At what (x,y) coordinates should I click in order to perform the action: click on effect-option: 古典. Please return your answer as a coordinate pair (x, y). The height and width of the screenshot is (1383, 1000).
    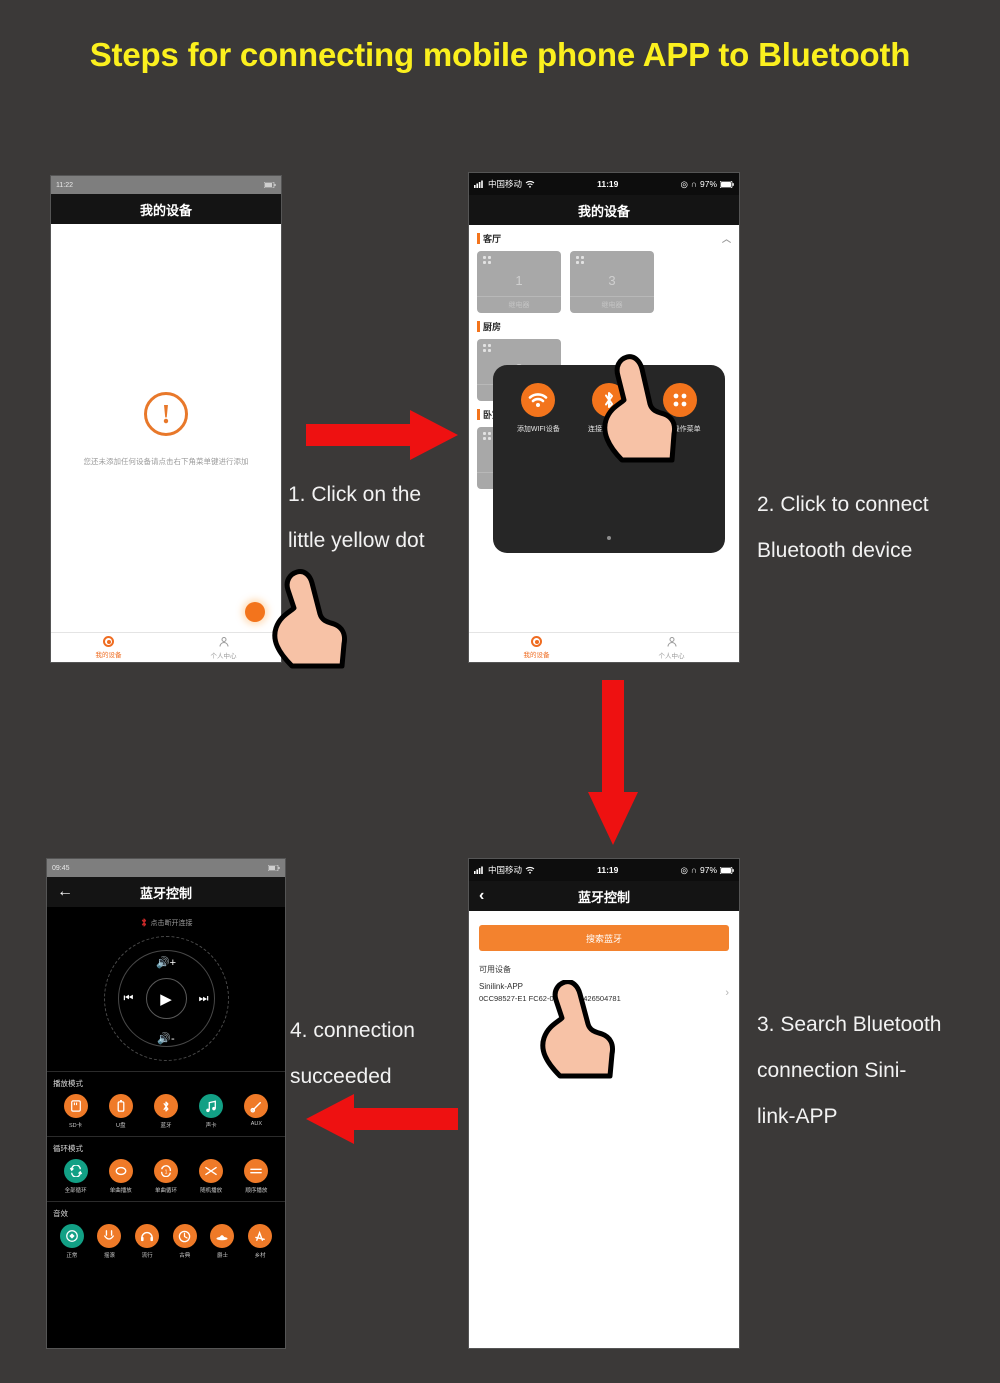
    Looking at the image, I should click on (184, 1241).